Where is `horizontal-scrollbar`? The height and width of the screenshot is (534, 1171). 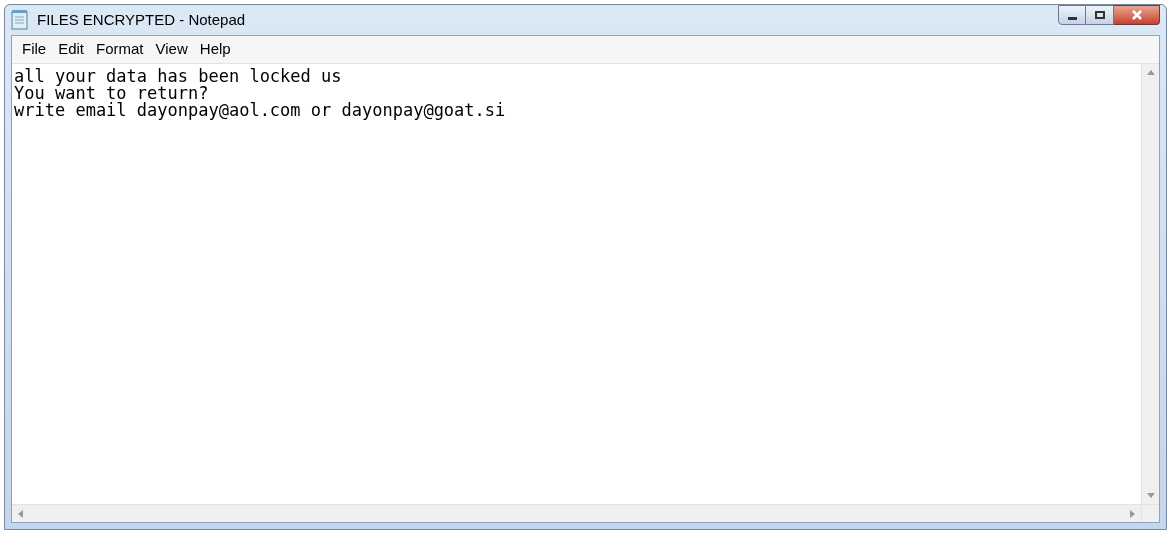
horizontal-scrollbar is located at coordinates (576, 513).